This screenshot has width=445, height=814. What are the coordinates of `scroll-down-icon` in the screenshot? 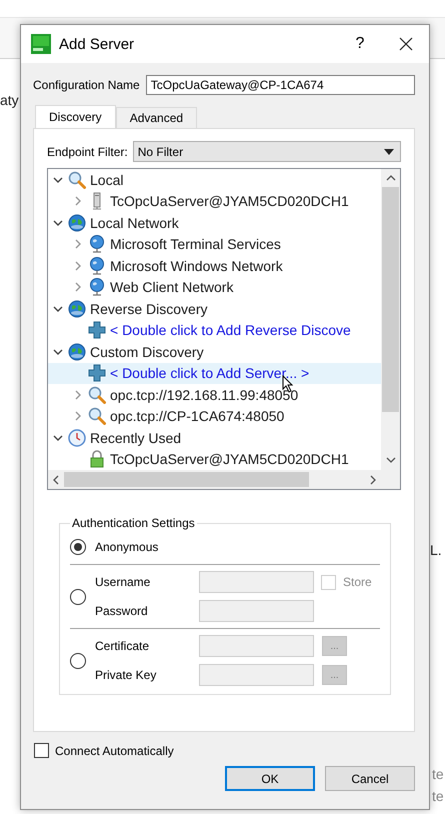 It's located at (391, 460).